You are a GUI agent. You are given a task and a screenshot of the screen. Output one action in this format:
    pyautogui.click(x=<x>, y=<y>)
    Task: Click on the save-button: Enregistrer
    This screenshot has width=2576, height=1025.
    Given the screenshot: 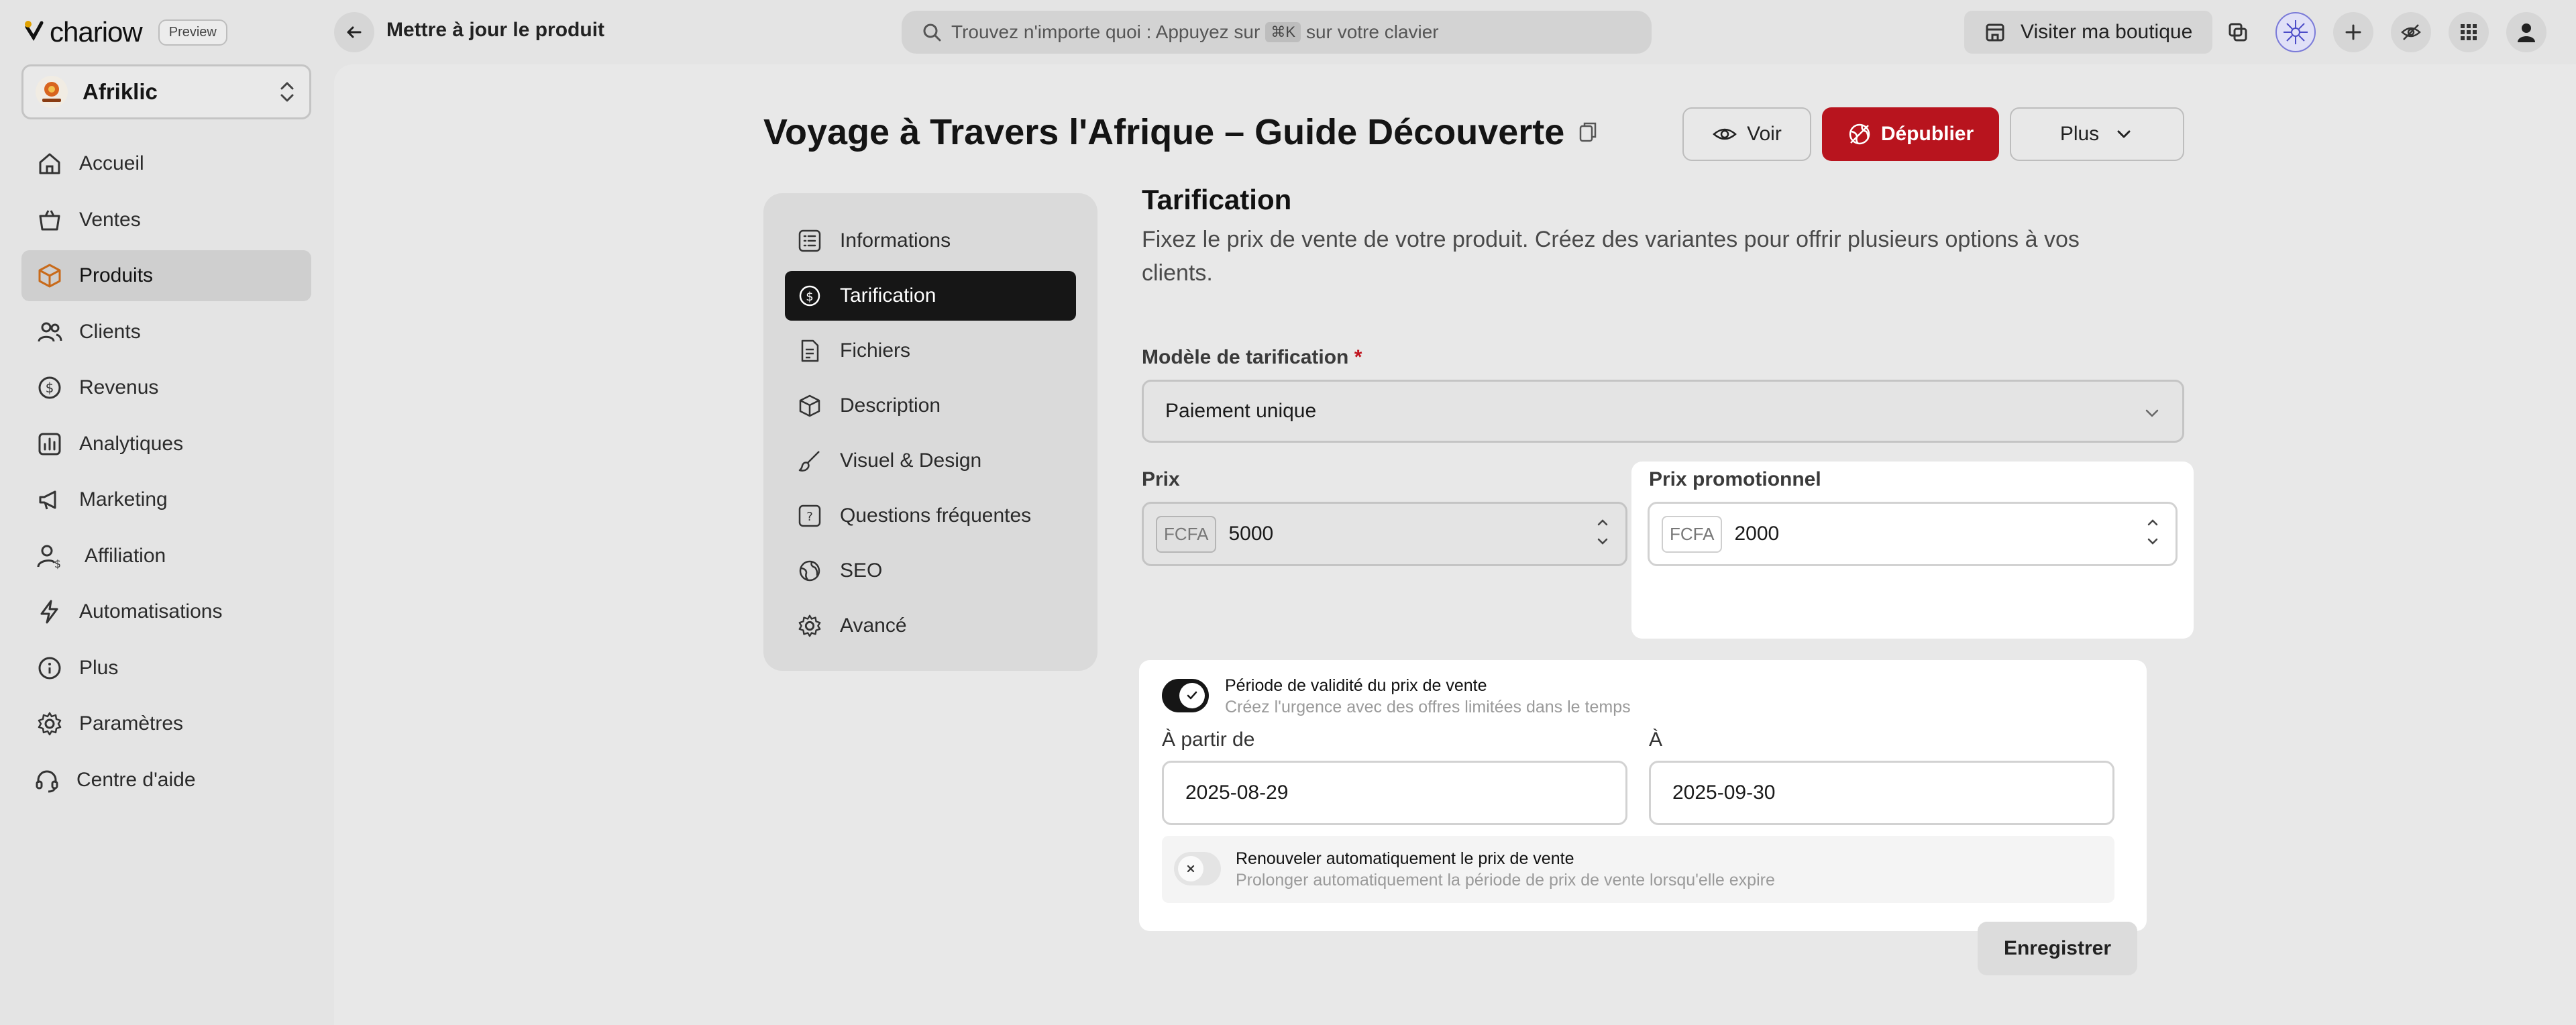 What is the action you would take?
    pyautogui.click(x=2057, y=948)
    